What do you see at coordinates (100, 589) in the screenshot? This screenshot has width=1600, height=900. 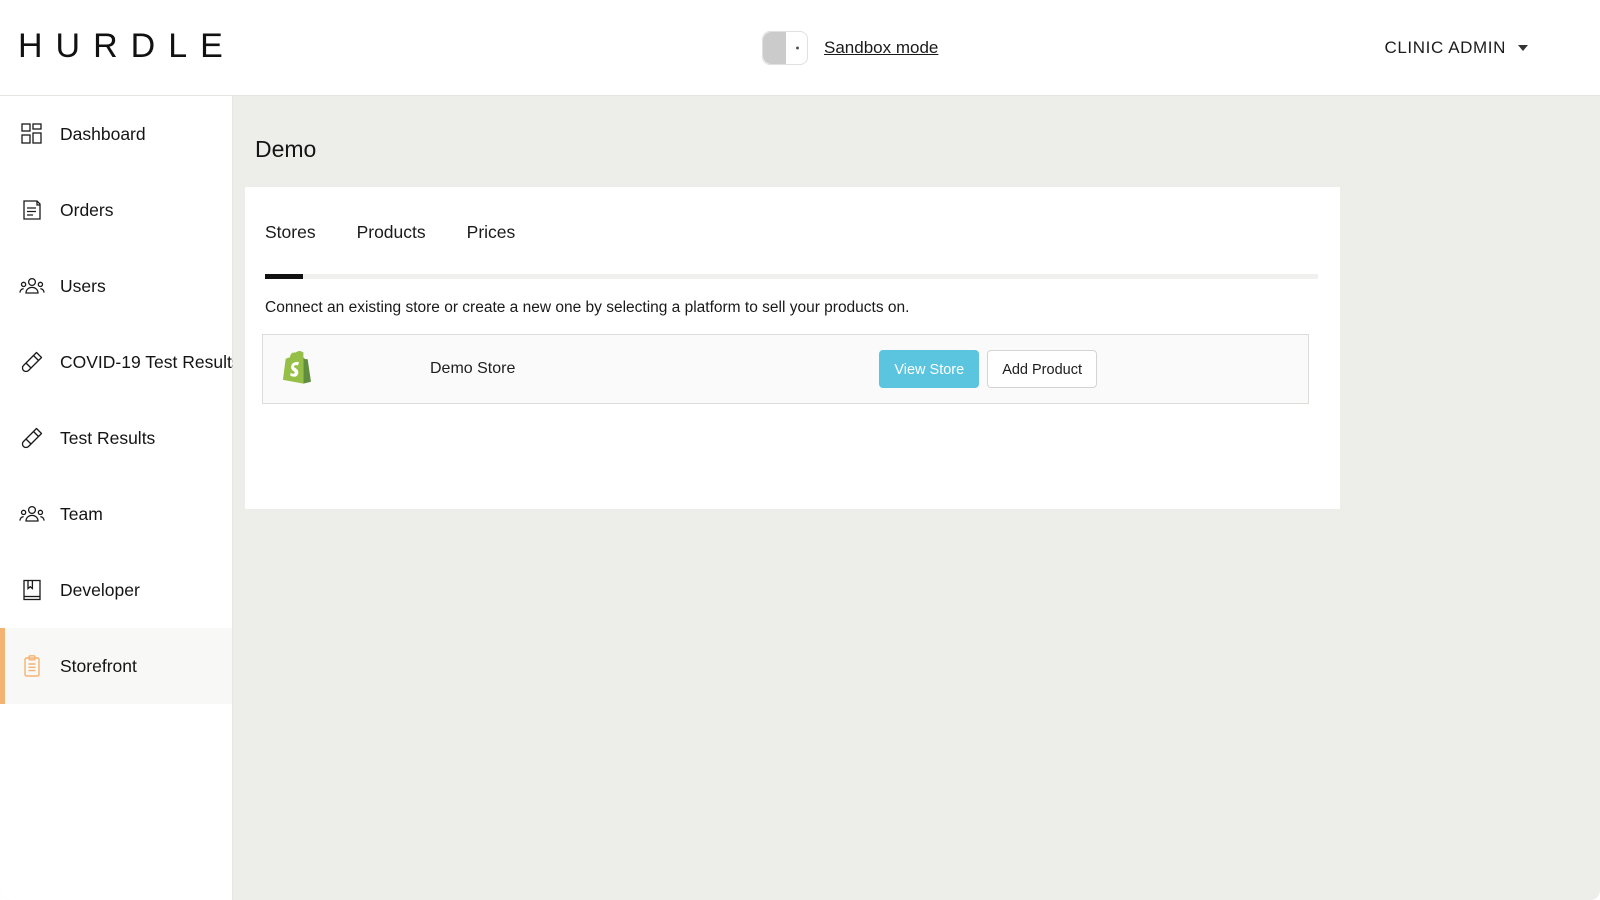 I see `sidebar-item-label: Developer` at bounding box center [100, 589].